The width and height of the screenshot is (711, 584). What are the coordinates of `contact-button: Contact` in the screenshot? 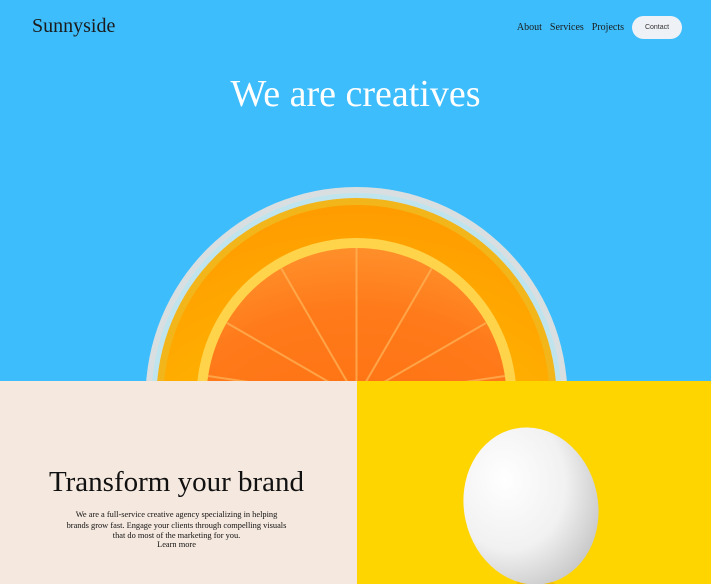 It's located at (657, 27).